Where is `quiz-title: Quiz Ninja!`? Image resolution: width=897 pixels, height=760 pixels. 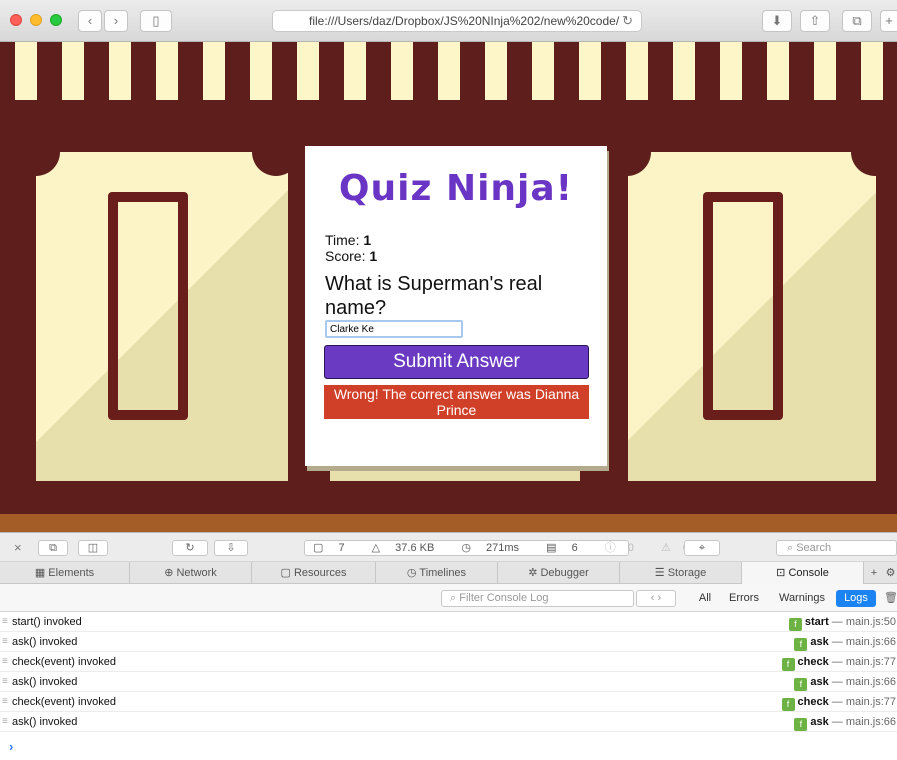 quiz-title: Quiz Ninja! is located at coordinates (456, 188).